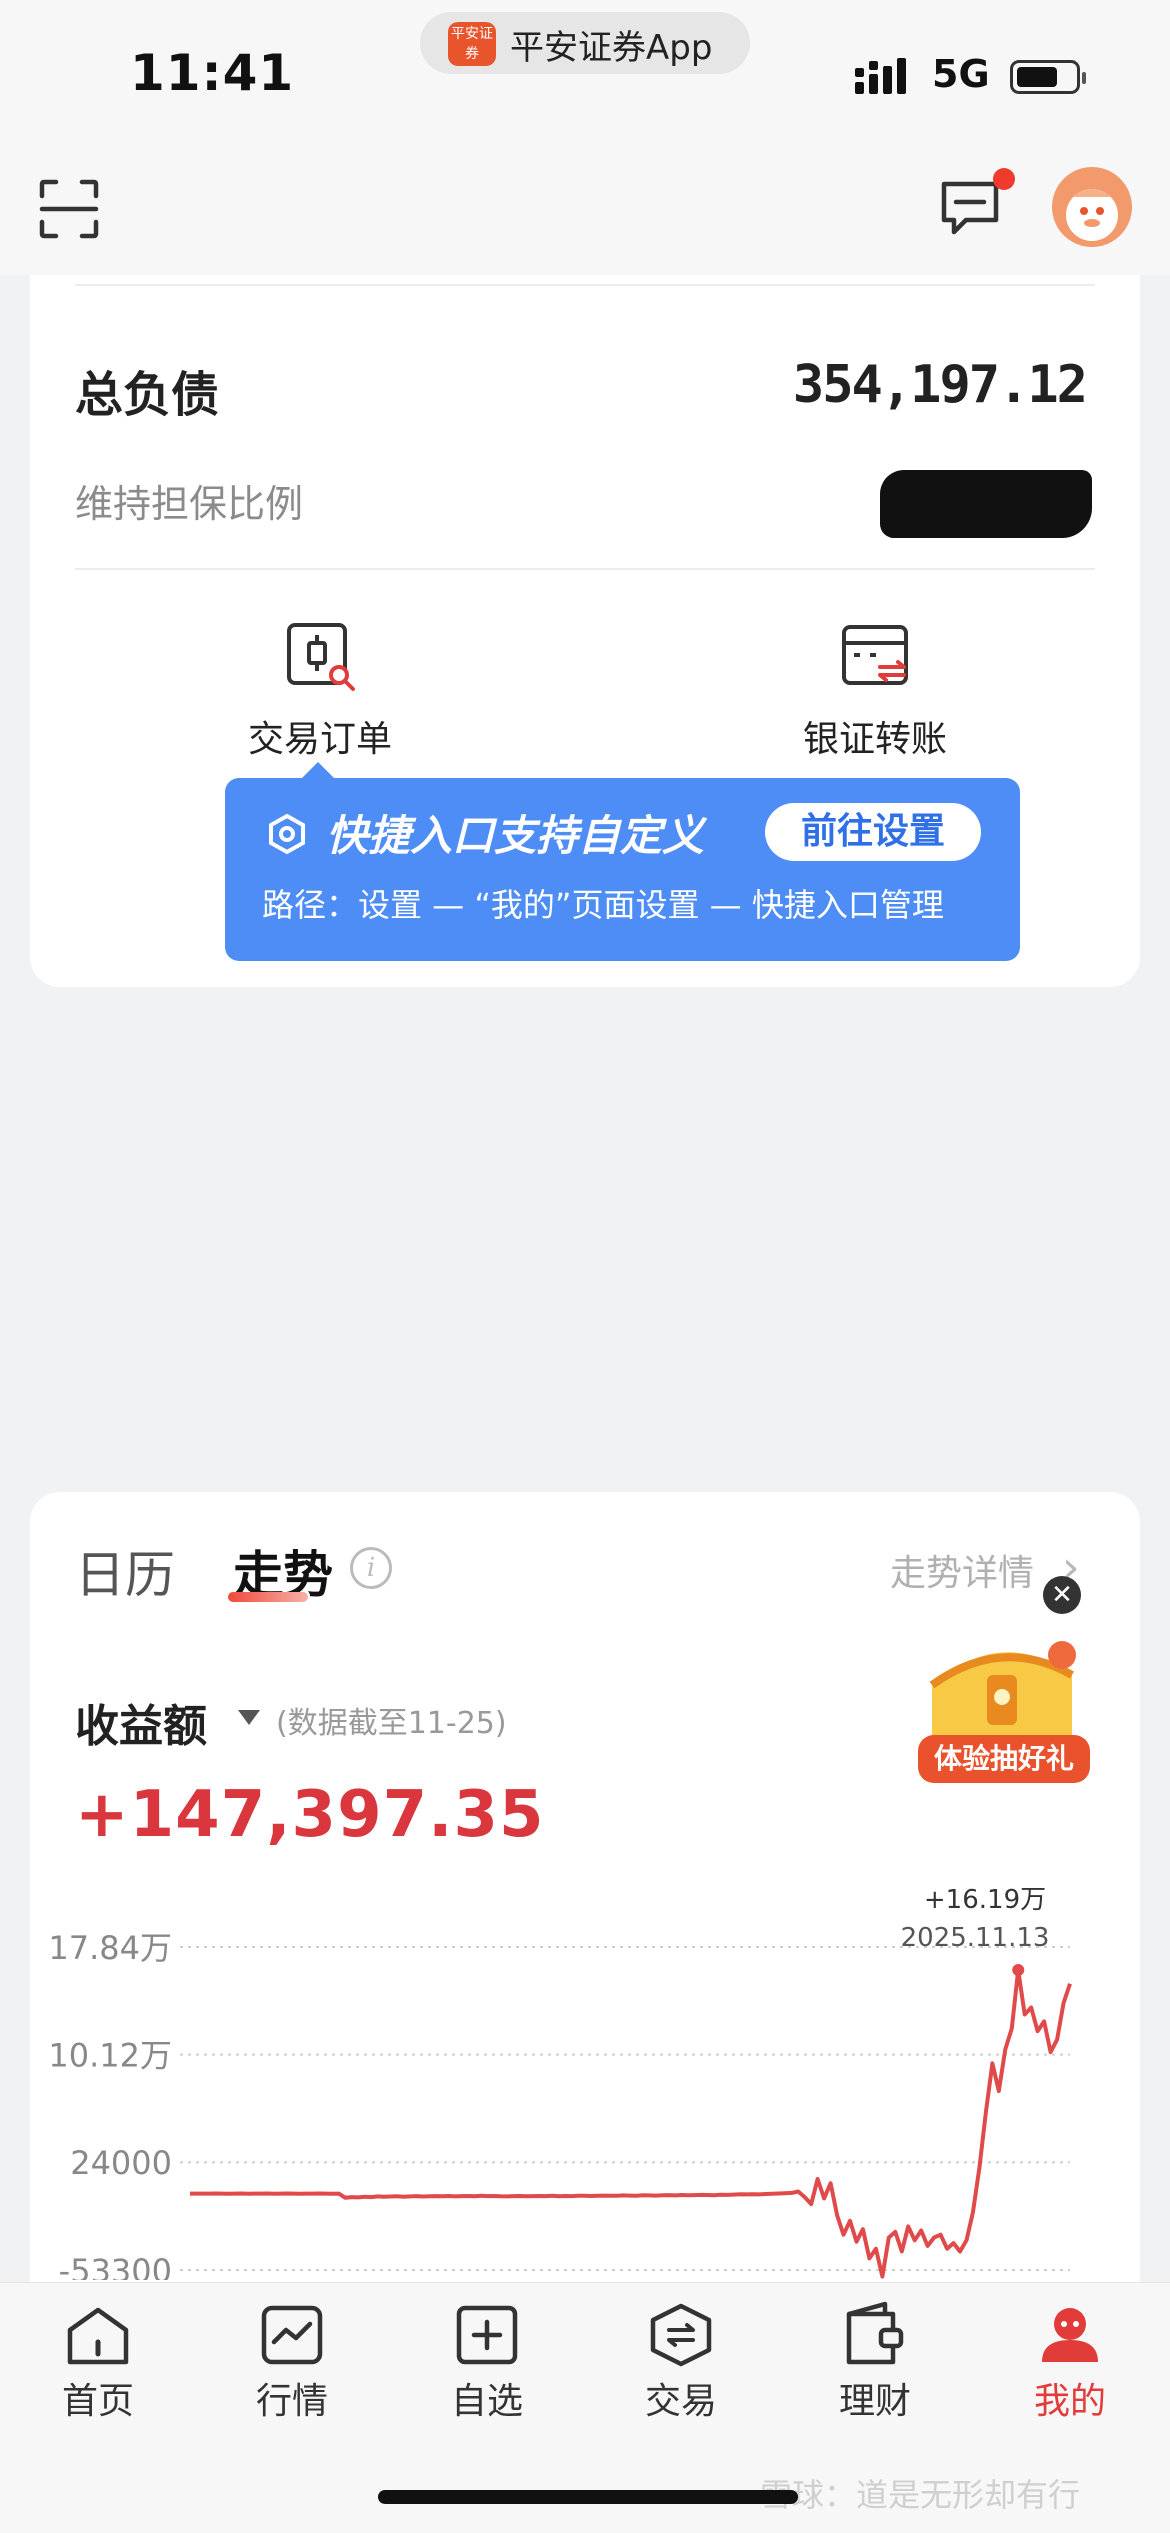  What do you see at coordinates (1018, 1970) in the screenshot?
I see `peak-marker` at bounding box center [1018, 1970].